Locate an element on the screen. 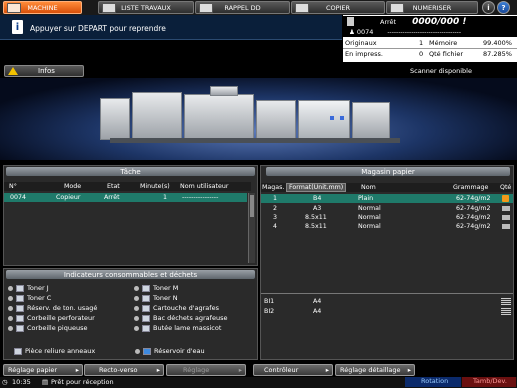 Image resolution: width=517 pixels, height=388 pixels. water-tank: Réservoir d'eau is located at coordinates (170, 351).